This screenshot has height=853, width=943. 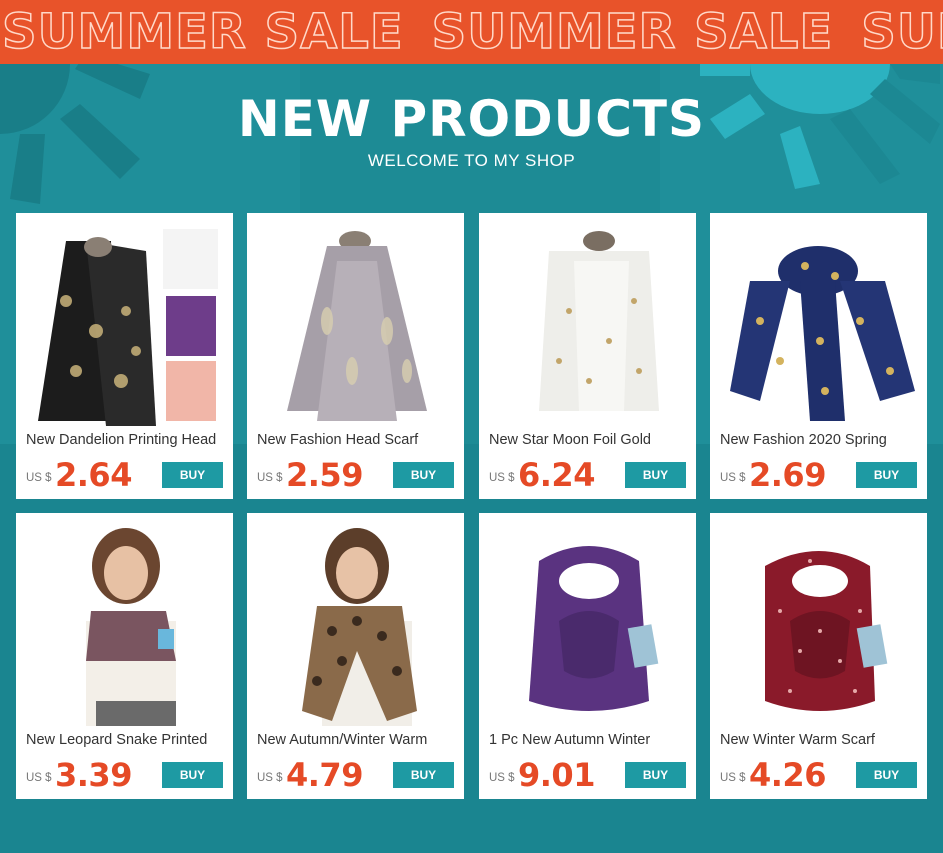 I want to click on product-card: New Leopard Snake Printed US $ 3.39 BUY, so click(x=124, y=656).